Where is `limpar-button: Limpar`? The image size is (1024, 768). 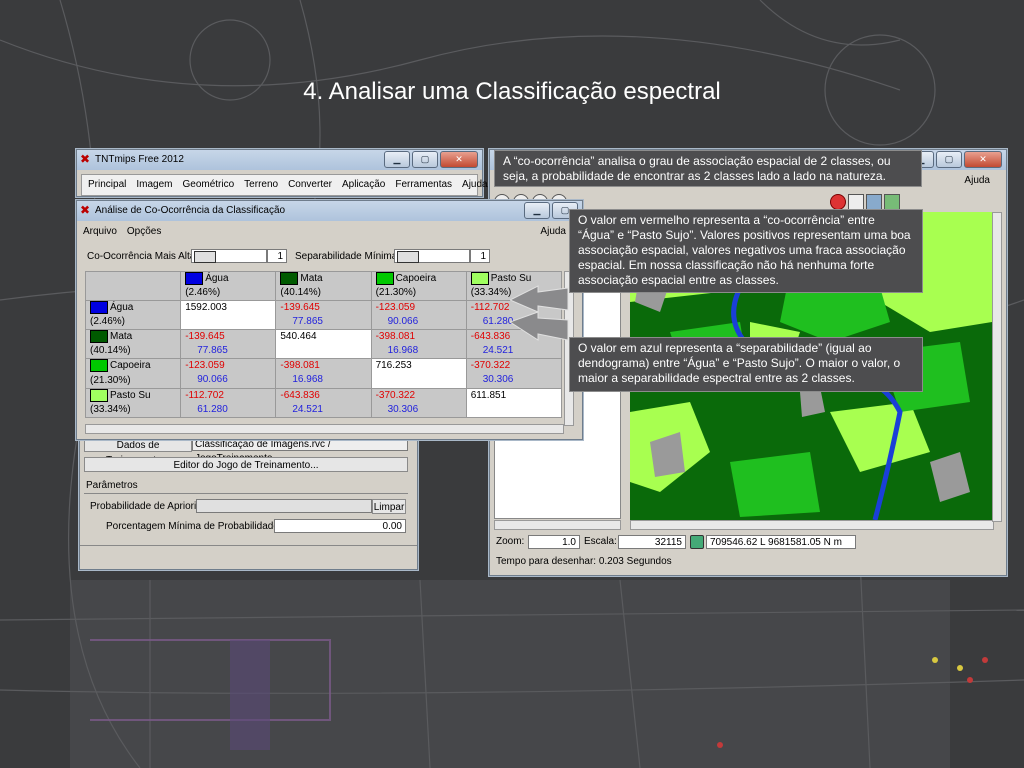 limpar-button: Limpar is located at coordinates (389, 506).